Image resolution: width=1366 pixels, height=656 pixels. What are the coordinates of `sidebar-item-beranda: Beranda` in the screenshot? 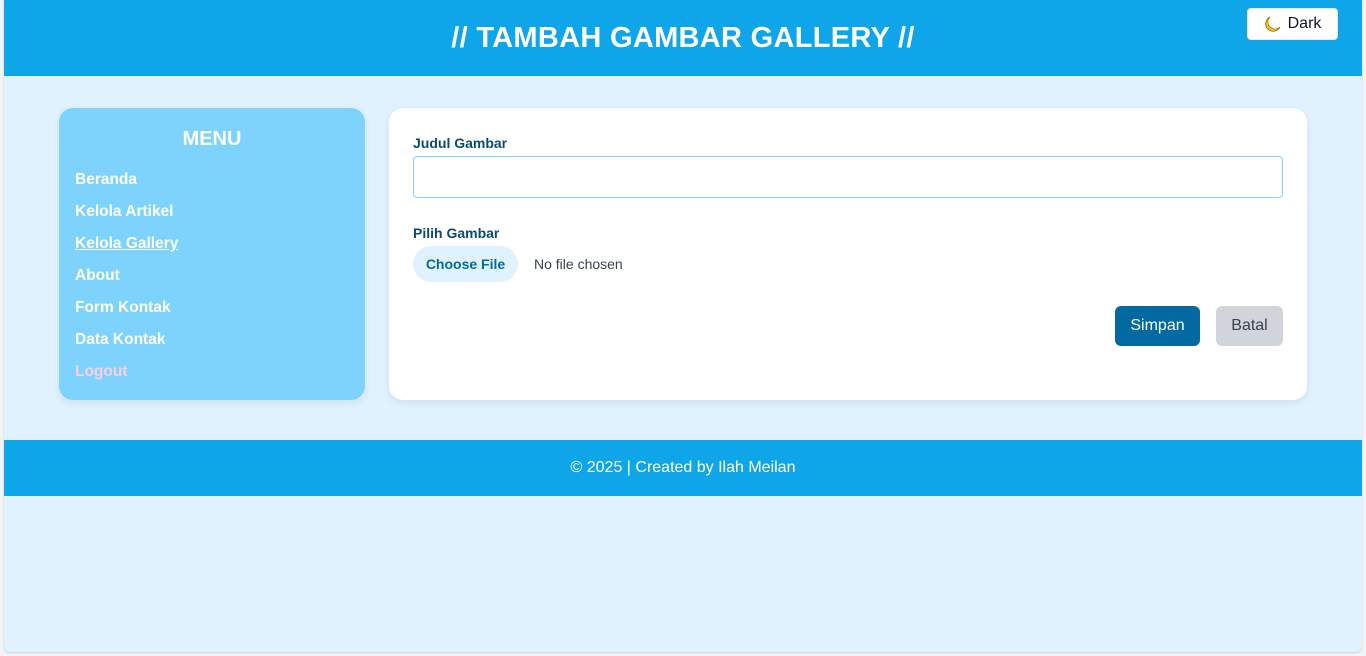 It's located at (126, 187).